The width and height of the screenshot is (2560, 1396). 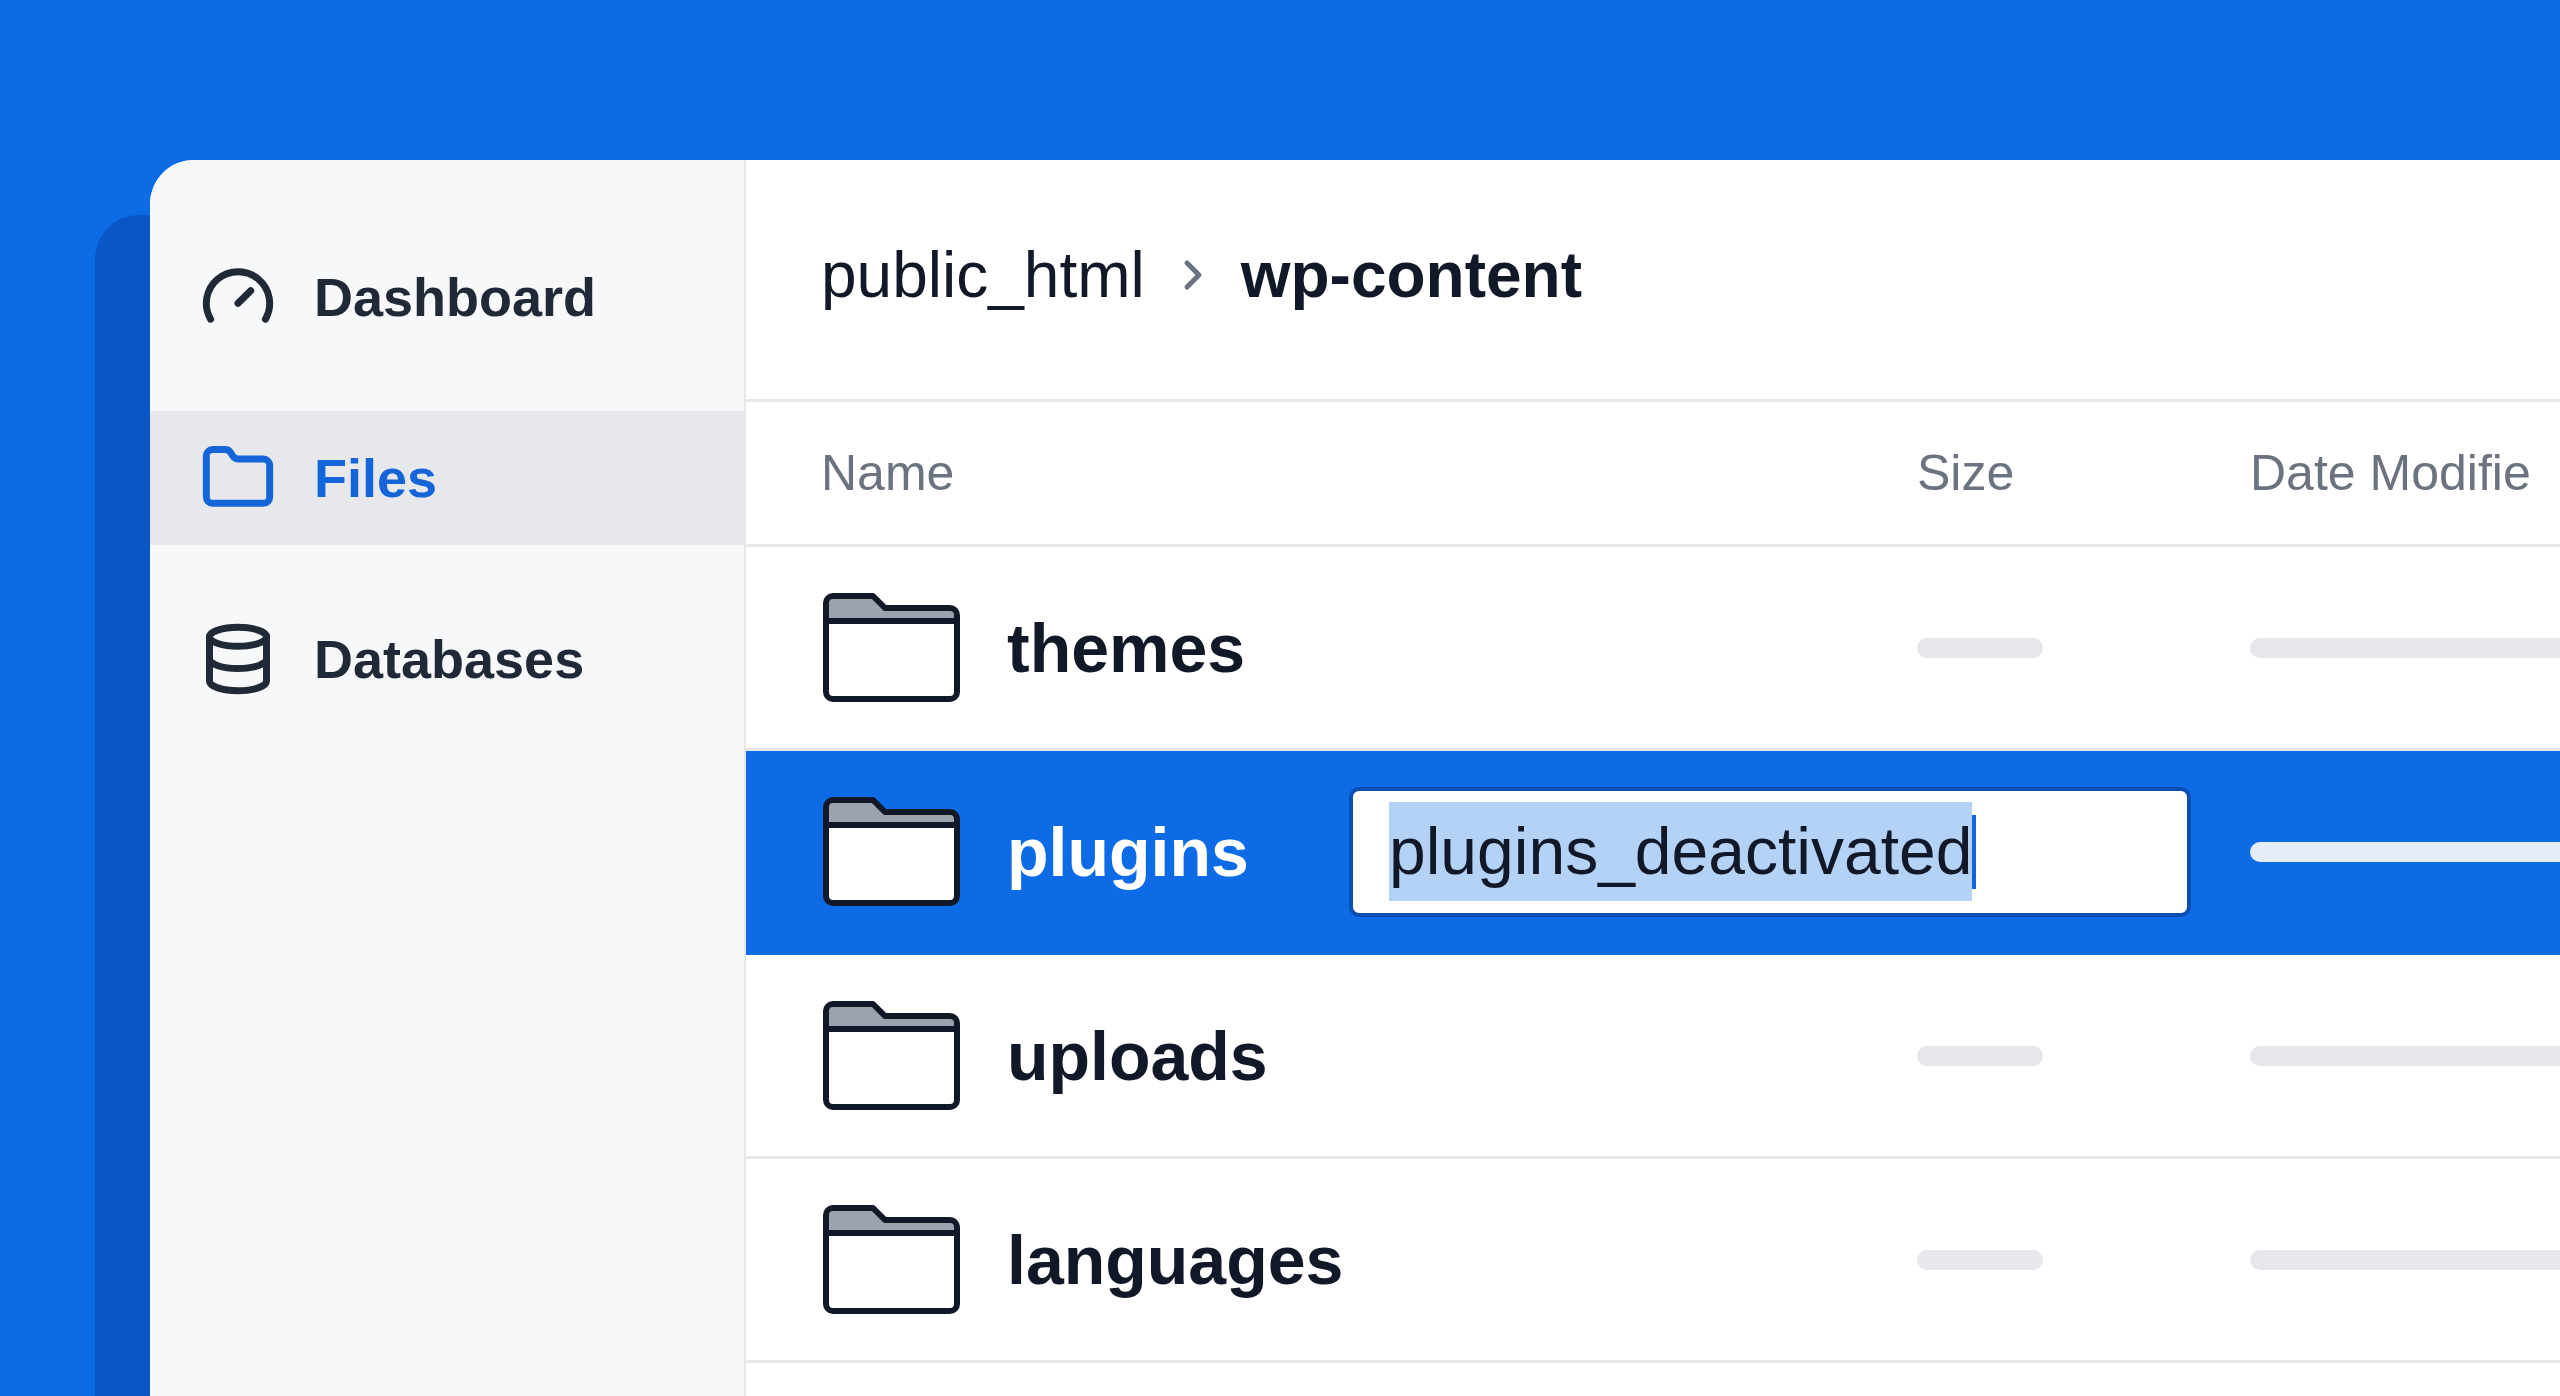 I want to click on column-header: Date Modifie, so click(x=2405, y=473).